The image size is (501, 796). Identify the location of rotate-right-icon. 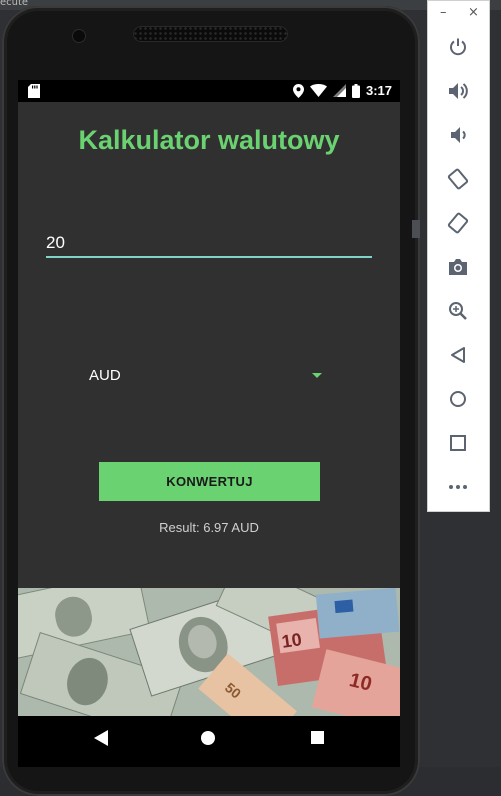
(458, 223).